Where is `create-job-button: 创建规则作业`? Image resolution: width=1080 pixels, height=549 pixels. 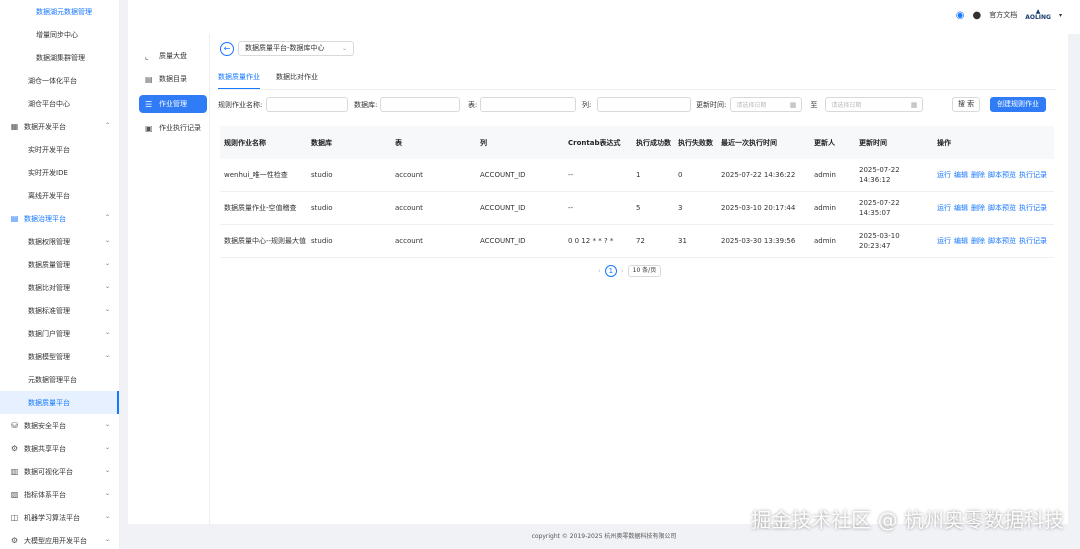
create-job-button: 创建规则作业 is located at coordinates (1018, 104).